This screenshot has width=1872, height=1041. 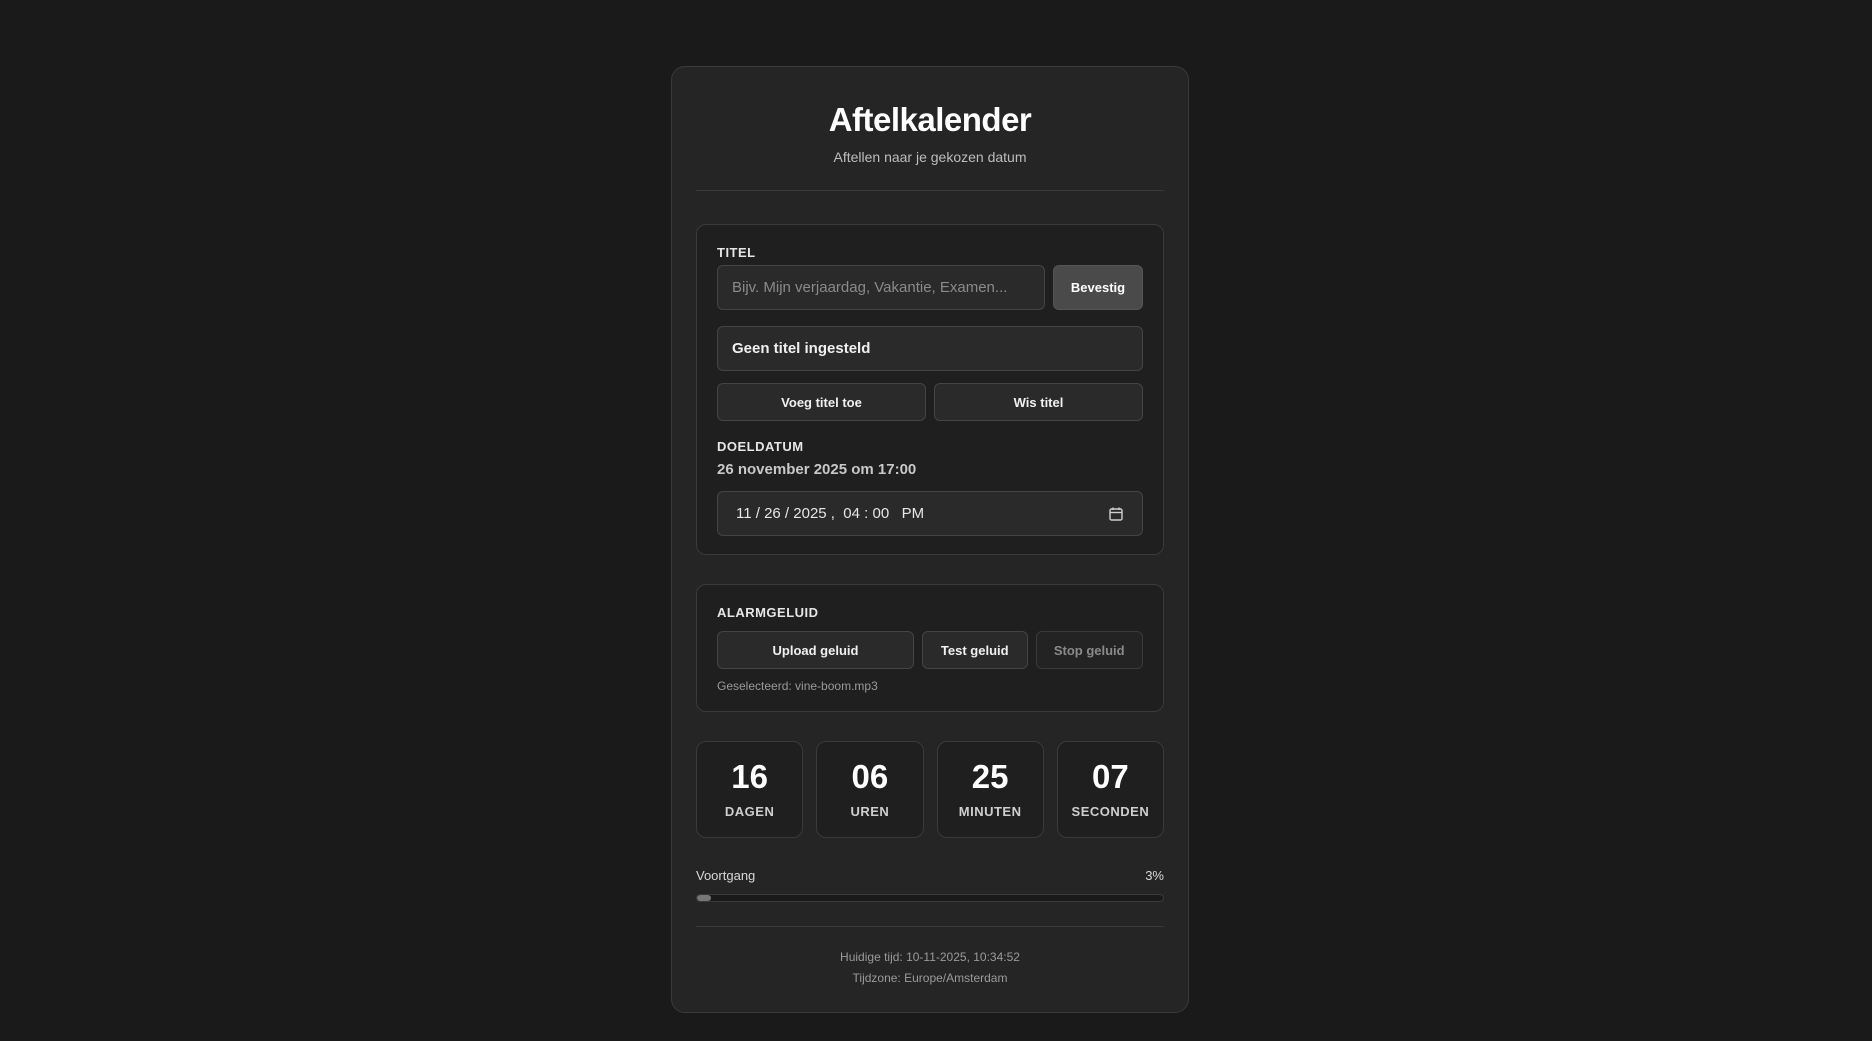 What do you see at coordinates (830, 513) in the screenshot?
I see `datetime-value: 11 / 26 / 2025 , 04 : 00 PM` at bounding box center [830, 513].